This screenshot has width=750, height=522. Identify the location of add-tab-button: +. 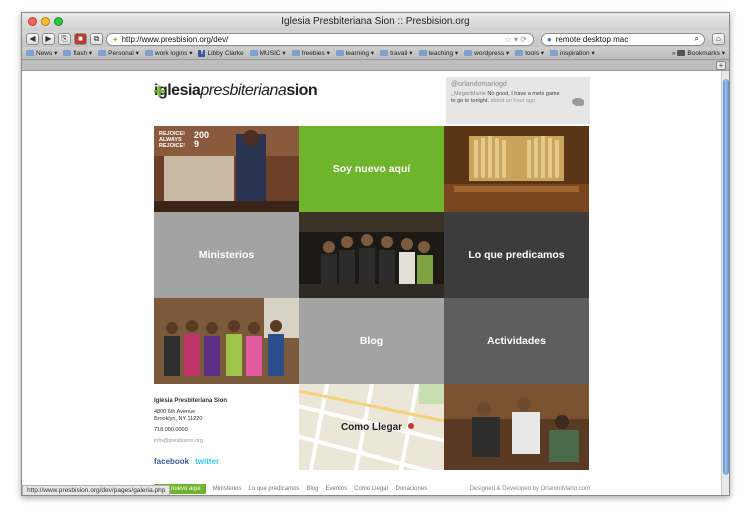
(721, 65).